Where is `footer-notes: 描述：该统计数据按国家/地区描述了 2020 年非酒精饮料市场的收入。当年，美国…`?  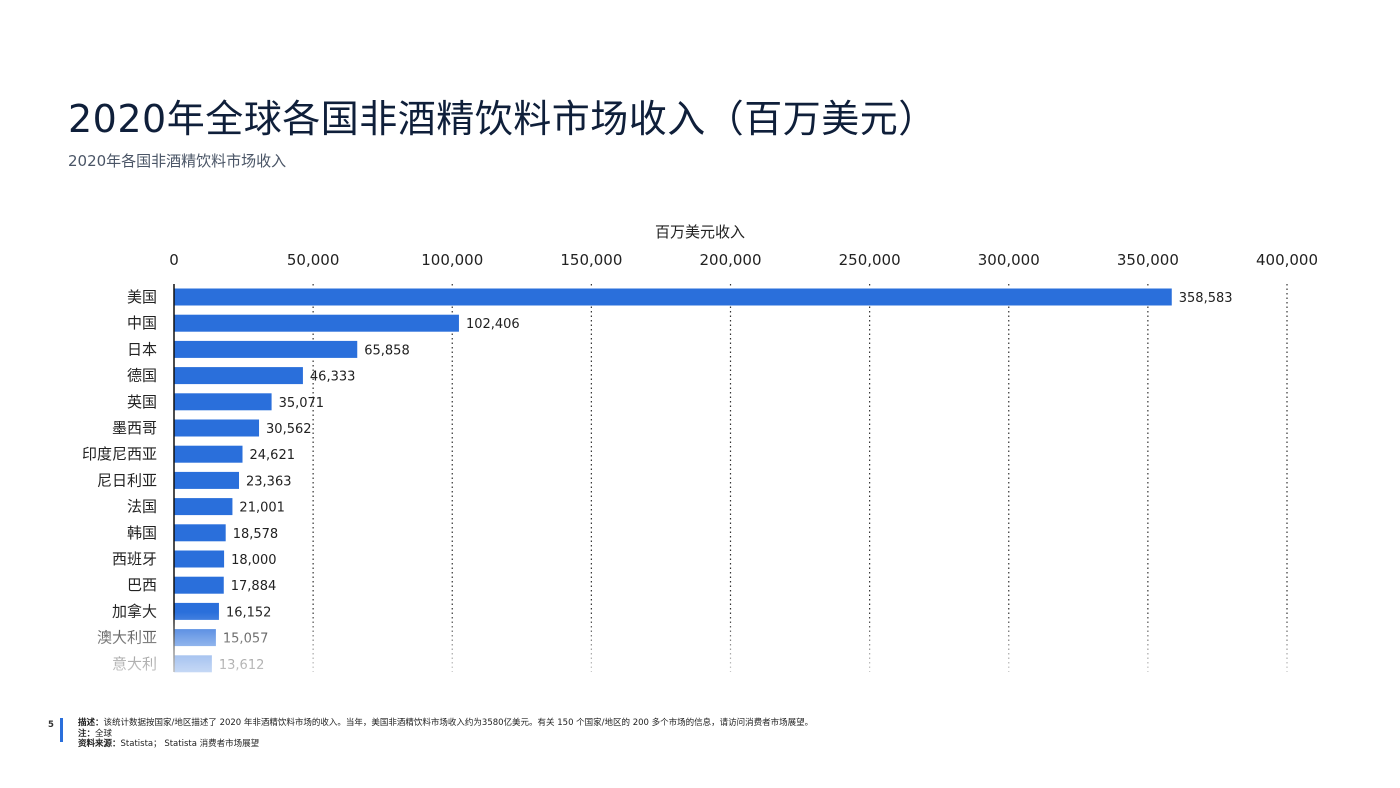 footer-notes: 描述：该统计数据按国家/地区描述了 2020 年非酒精饮料市场的收入。当年，美国… is located at coordinates (528, 734).